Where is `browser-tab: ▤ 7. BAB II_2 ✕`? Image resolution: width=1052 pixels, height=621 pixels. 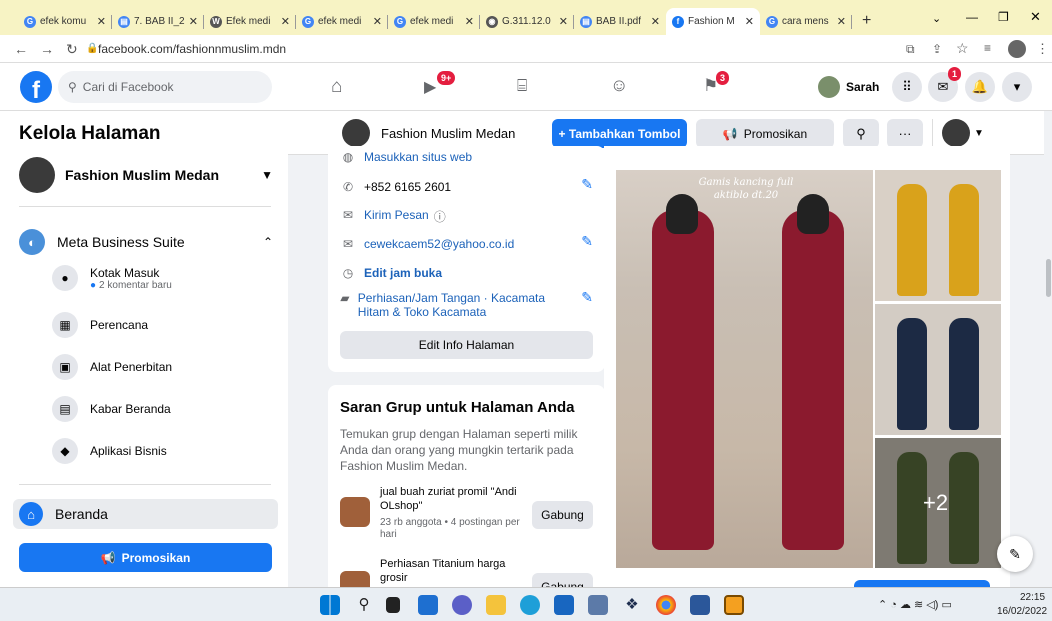
browser-tab: ▤ 7. BAB II_2 ✕ is located at coordinates (158, 21).